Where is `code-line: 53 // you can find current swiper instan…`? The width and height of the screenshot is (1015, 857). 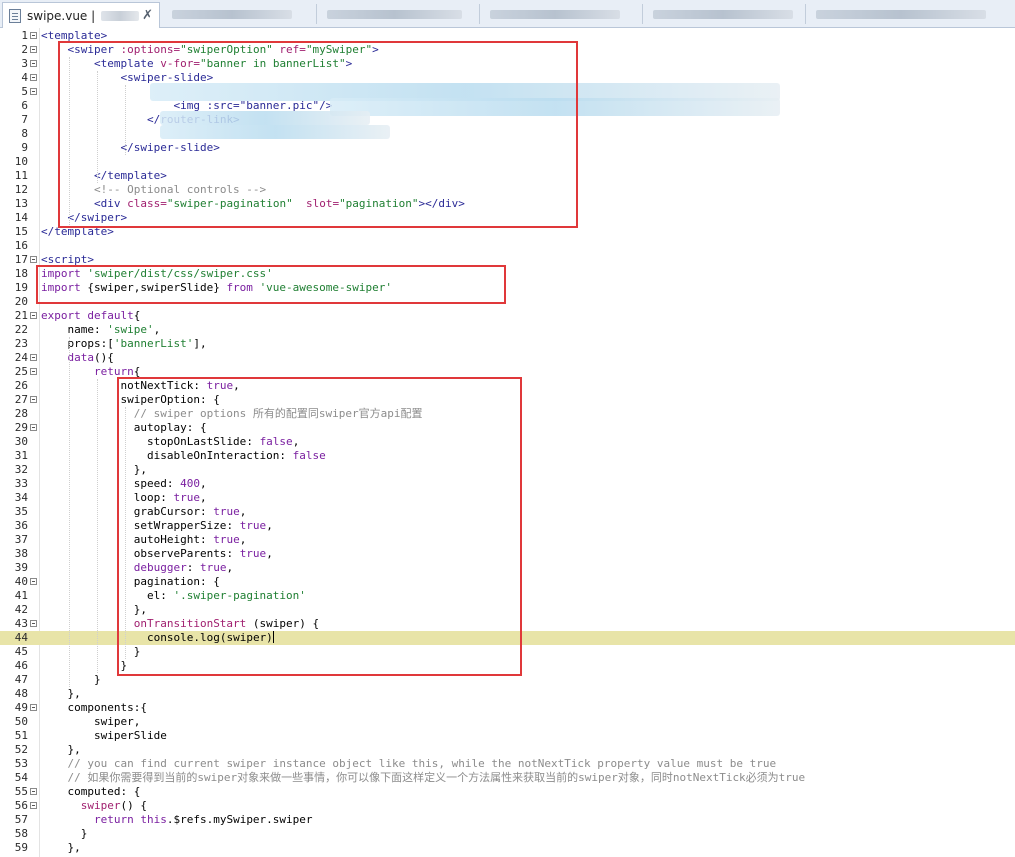 code-line: 53 // you can find current swiper instan… is located at coordinates (507, 764).